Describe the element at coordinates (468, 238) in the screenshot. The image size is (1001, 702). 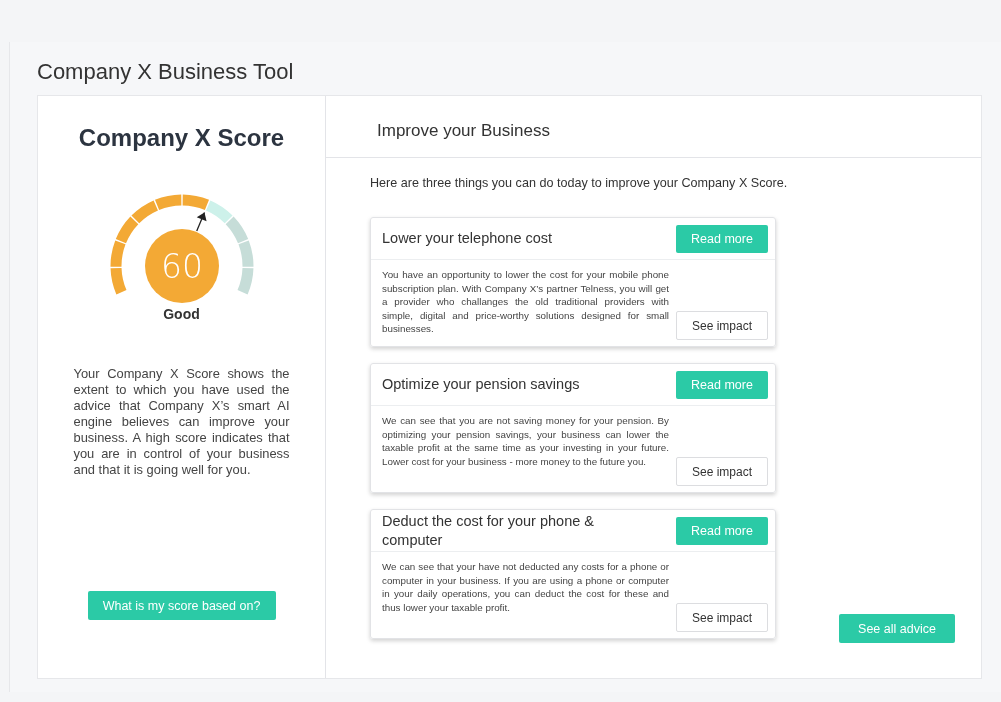
I see `advice-title: Lower your telephone cost` at that location.